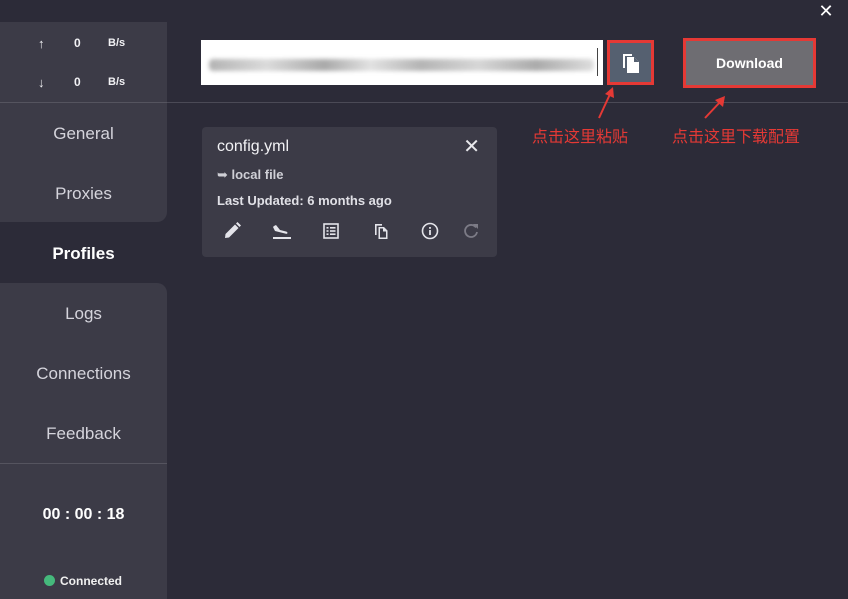 The width and height of the screenshot is (848, 599). Describe the element at coordinates (424, 11) in the screenshot. I see `title-bar: ✕` at that location.